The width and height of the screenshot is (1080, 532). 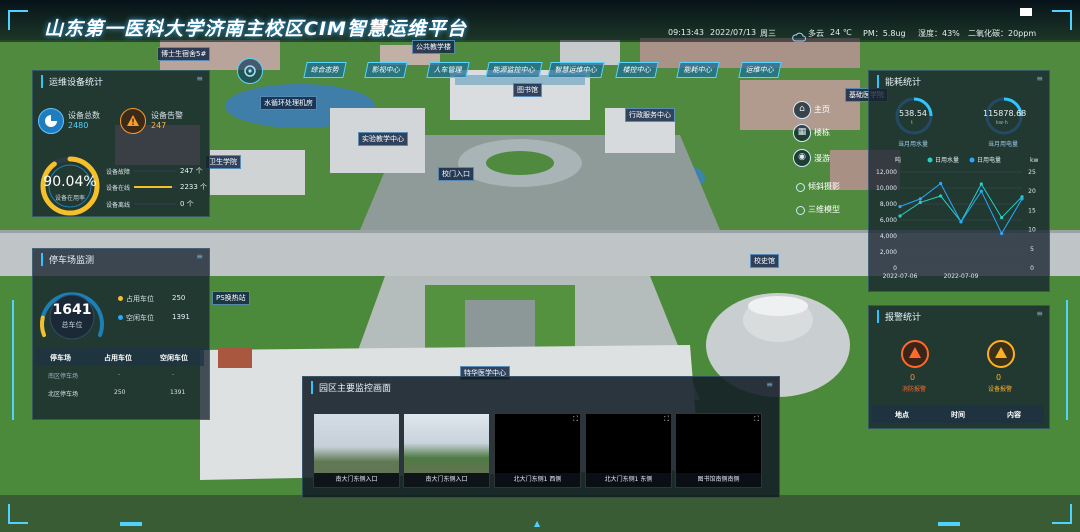 What do you see at coordinates (383, 139) in the screenshot?
I see `map-label-experiment-center: 实验教学中心` at bounding box center [383, 139].